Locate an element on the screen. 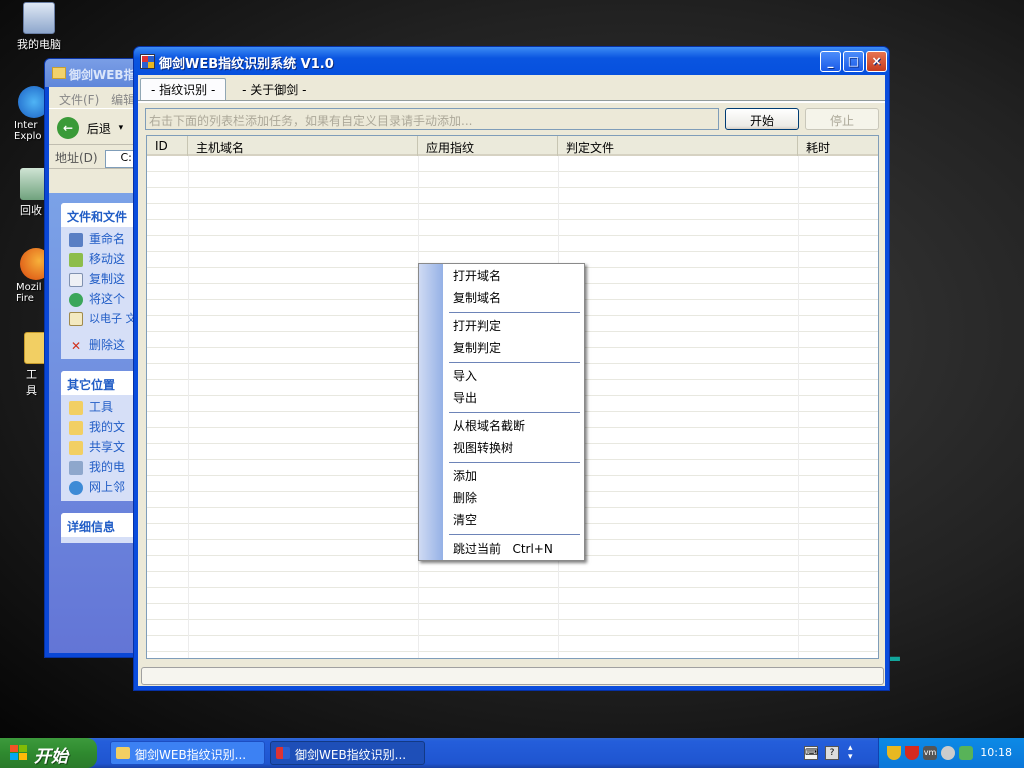 The image size is (1024, 768). windows-flag-icon is located at coordinates (19, 753).